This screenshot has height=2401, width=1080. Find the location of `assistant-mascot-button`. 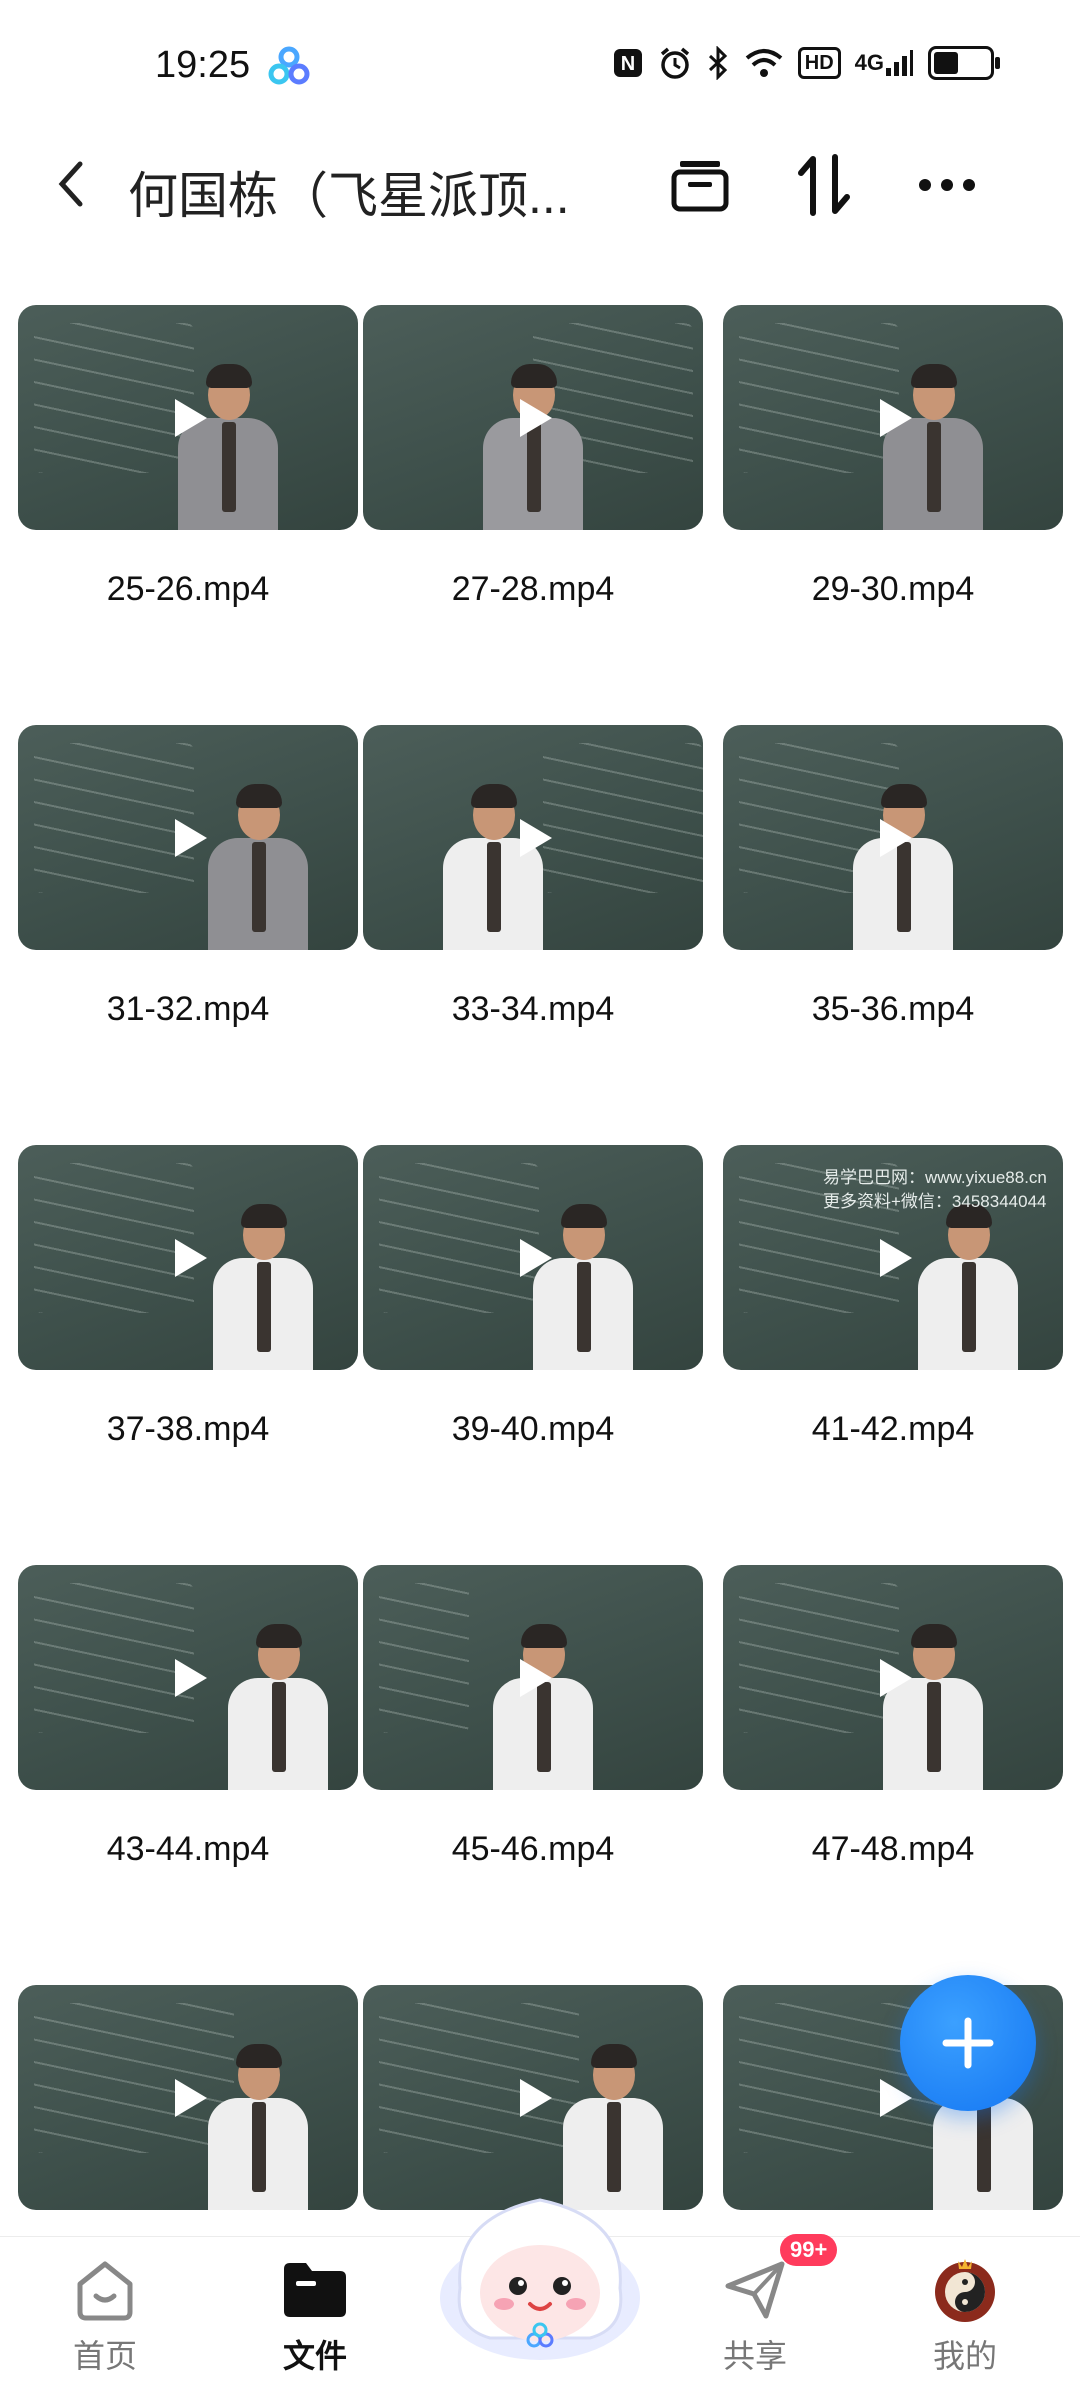

assistant-mascot-button is located at coordinates (540, 2273).